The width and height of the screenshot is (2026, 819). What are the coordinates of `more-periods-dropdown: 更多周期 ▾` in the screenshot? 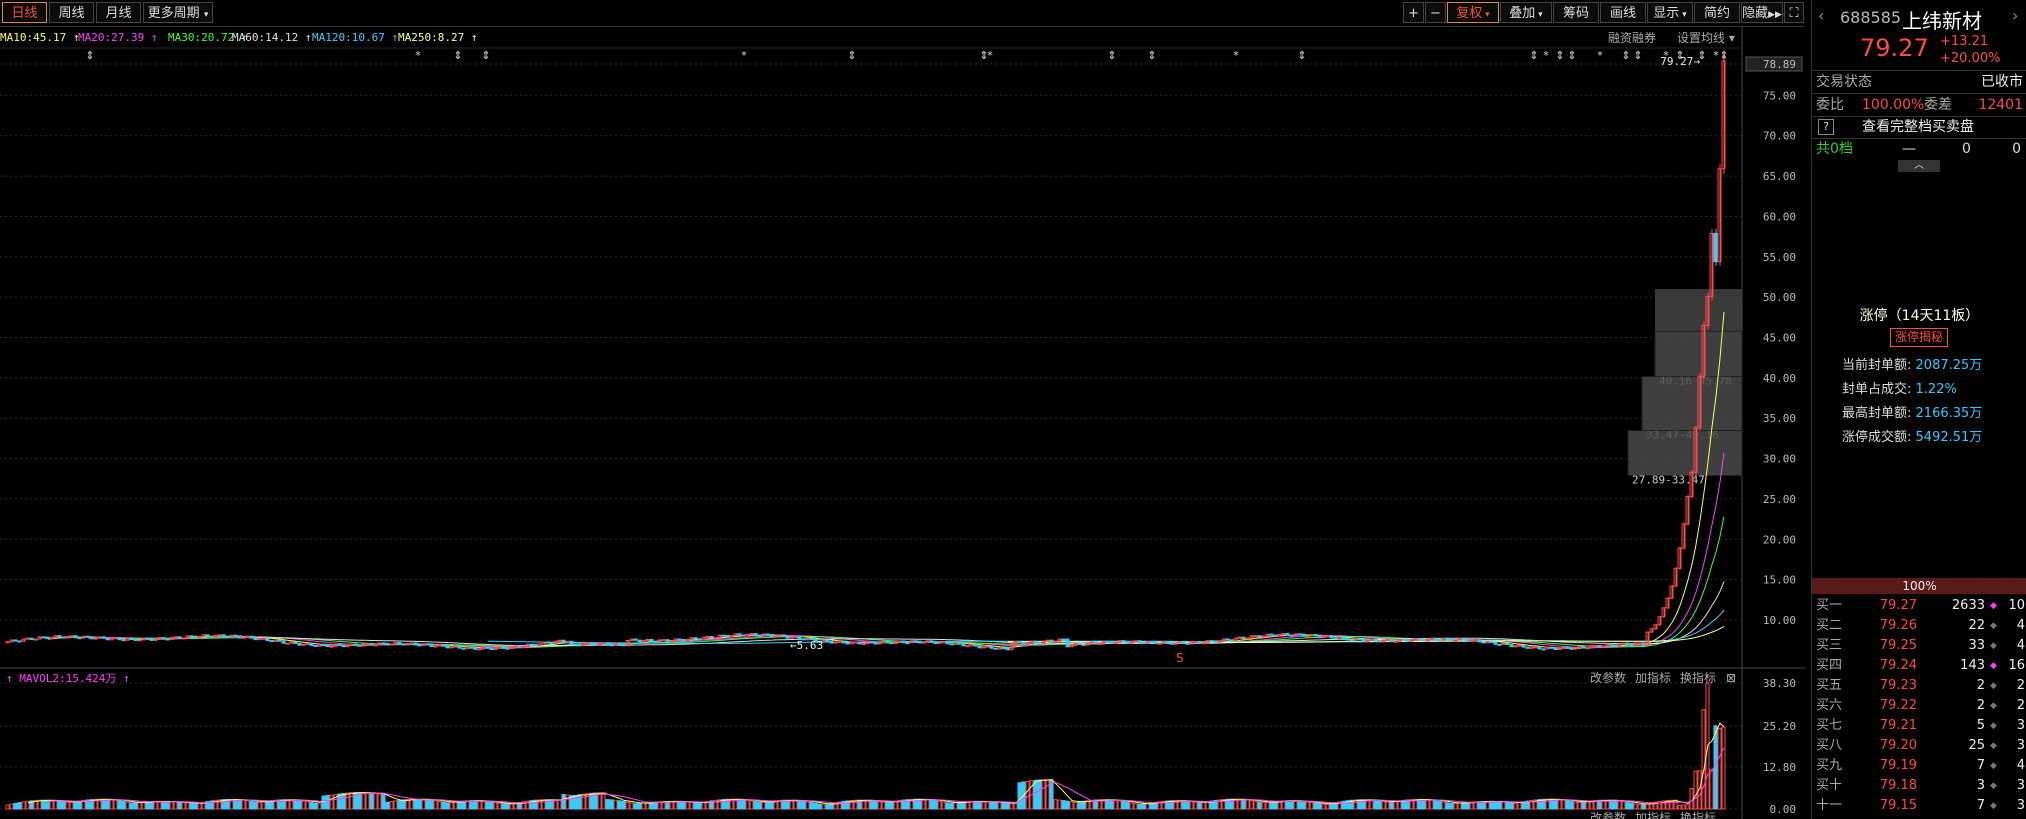 It's located at (178, 12).